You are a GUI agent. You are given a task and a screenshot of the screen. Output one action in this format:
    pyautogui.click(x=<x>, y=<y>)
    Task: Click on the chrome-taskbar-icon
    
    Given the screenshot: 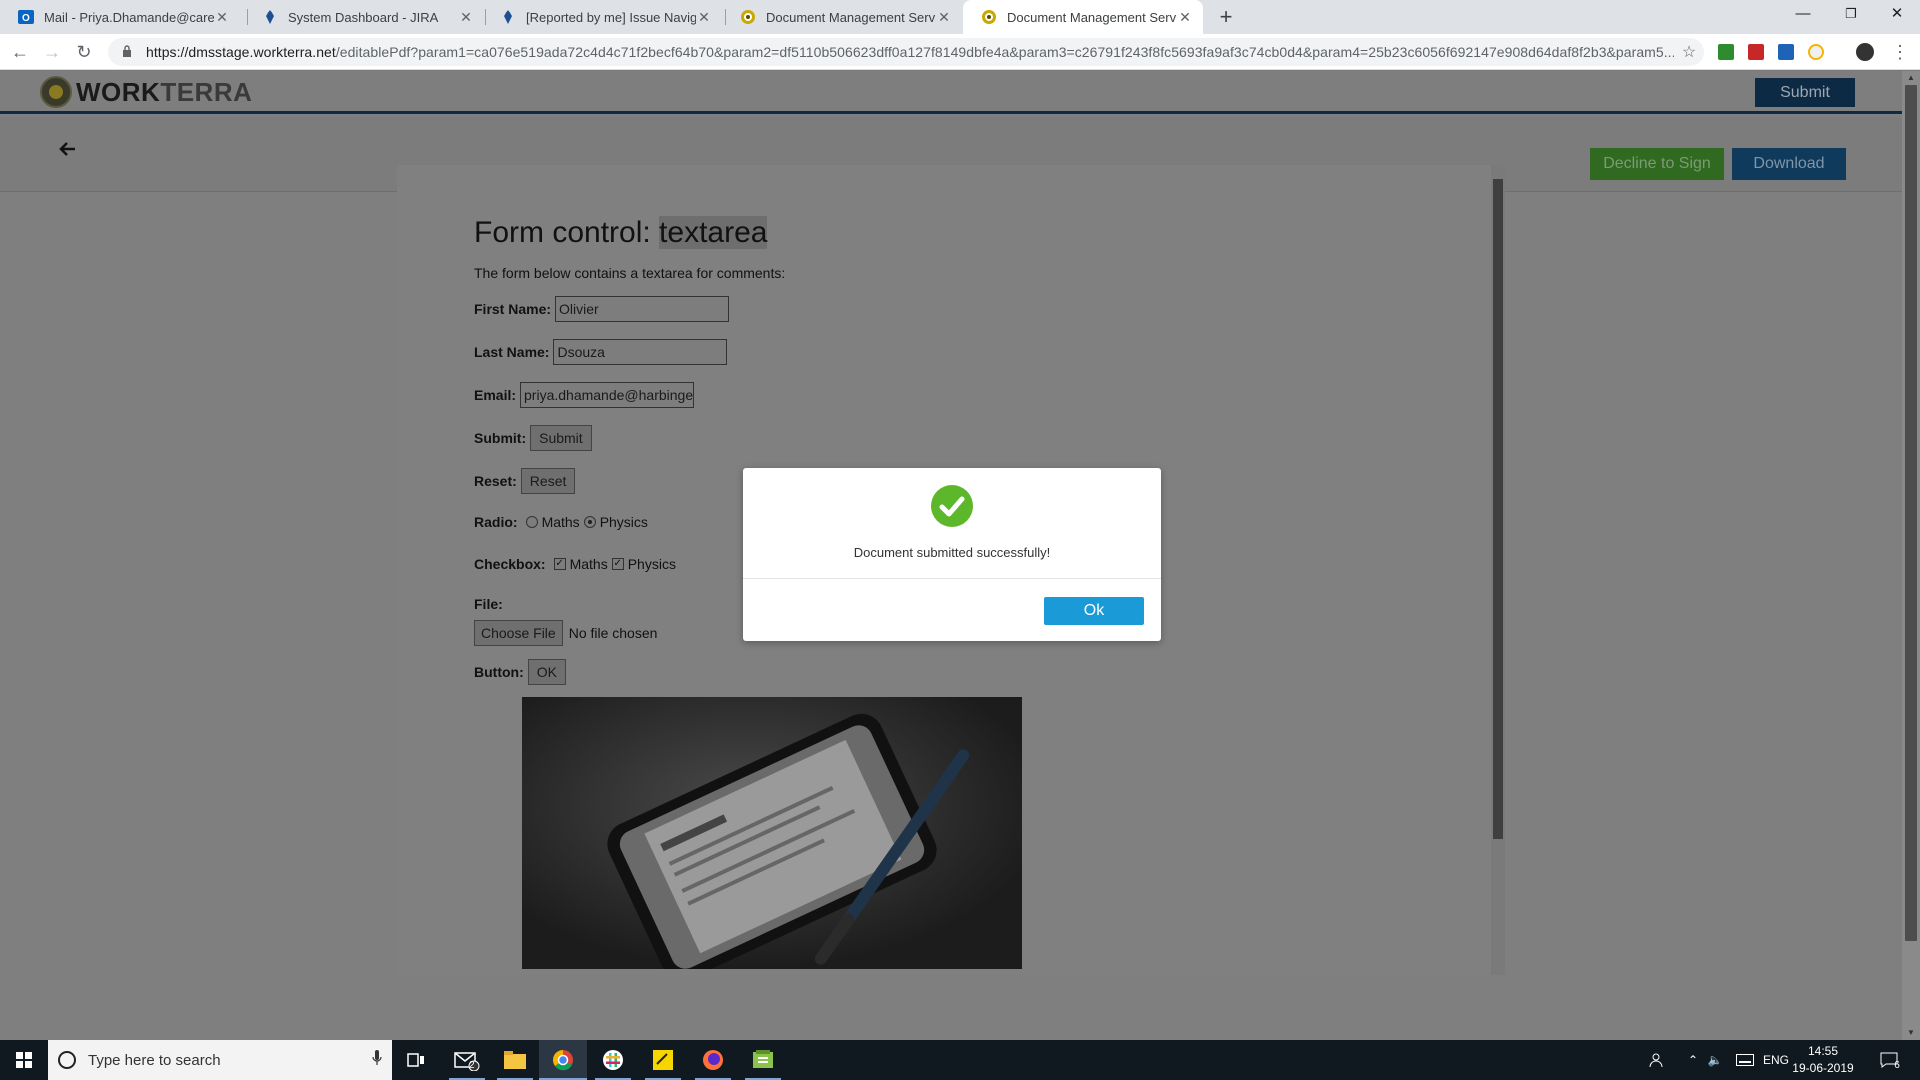 What is the action you would take?
    pyautogui.click(x=563, y=1060)
    